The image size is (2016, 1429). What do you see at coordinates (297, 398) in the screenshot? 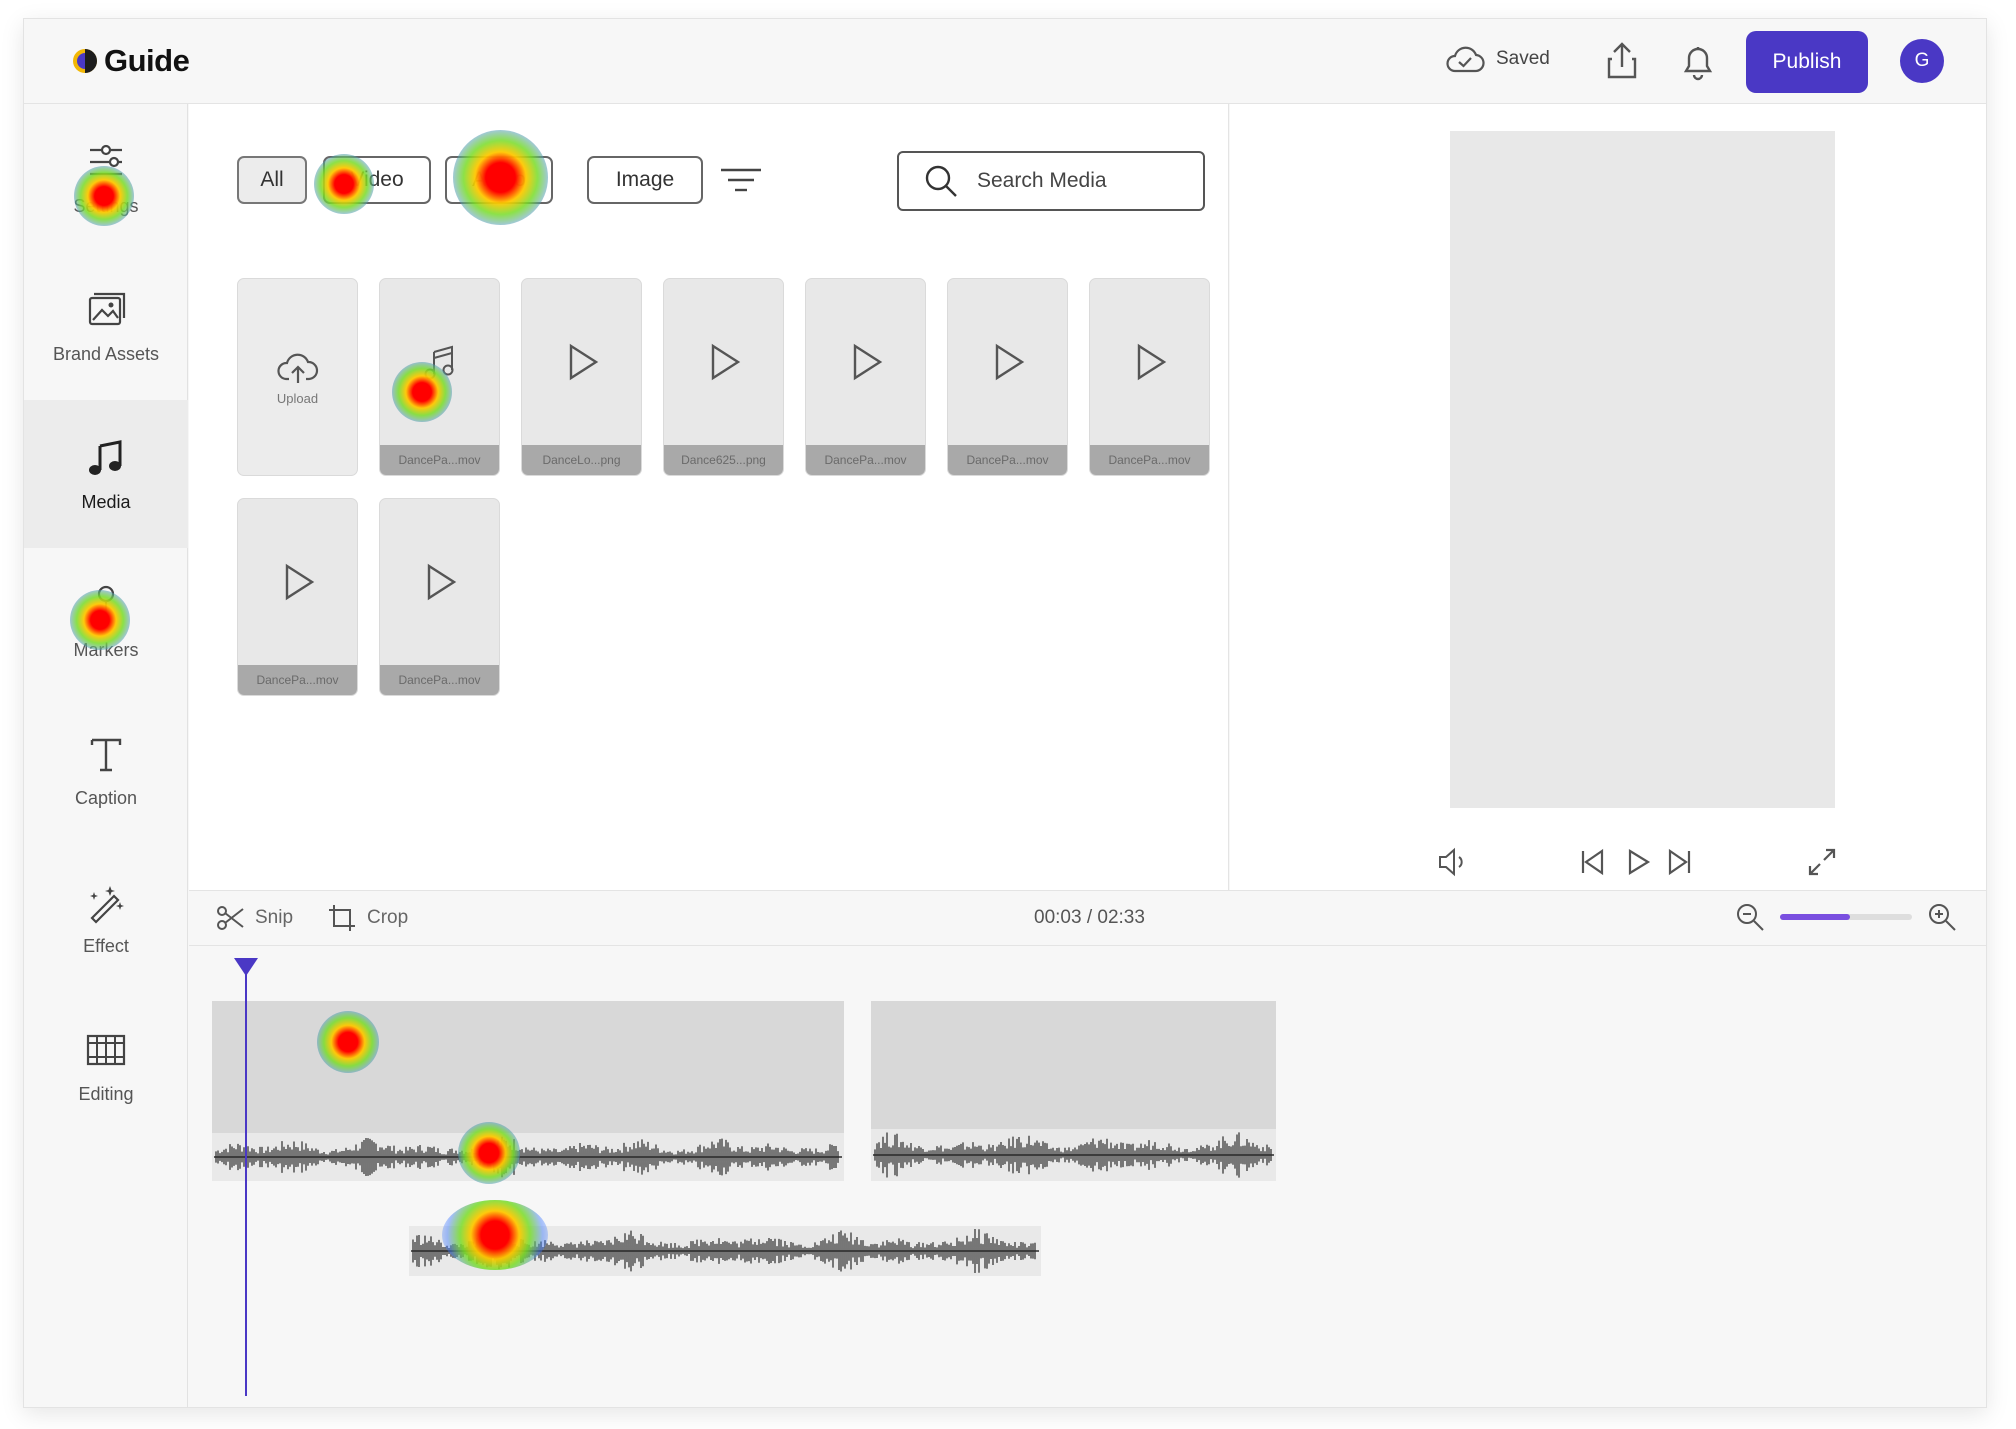
I see `upload-label: Upload` at bounding box center [297, 398].